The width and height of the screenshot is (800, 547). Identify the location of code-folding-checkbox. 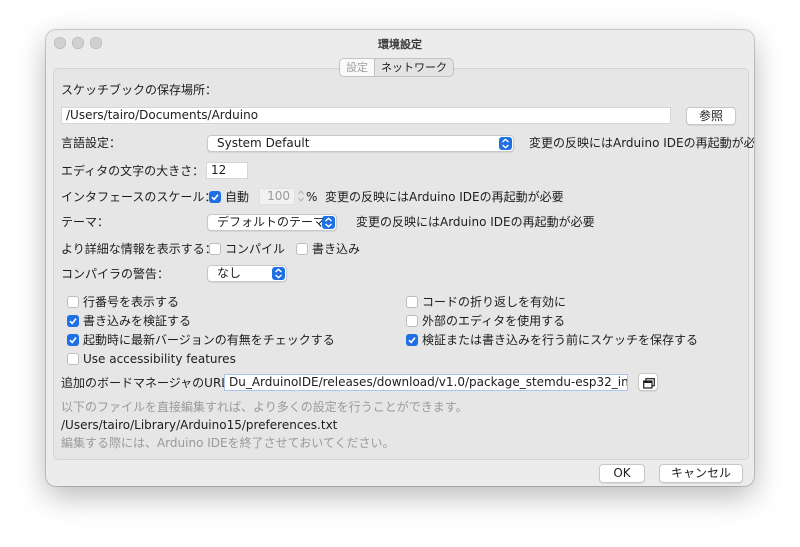
(412, 302).